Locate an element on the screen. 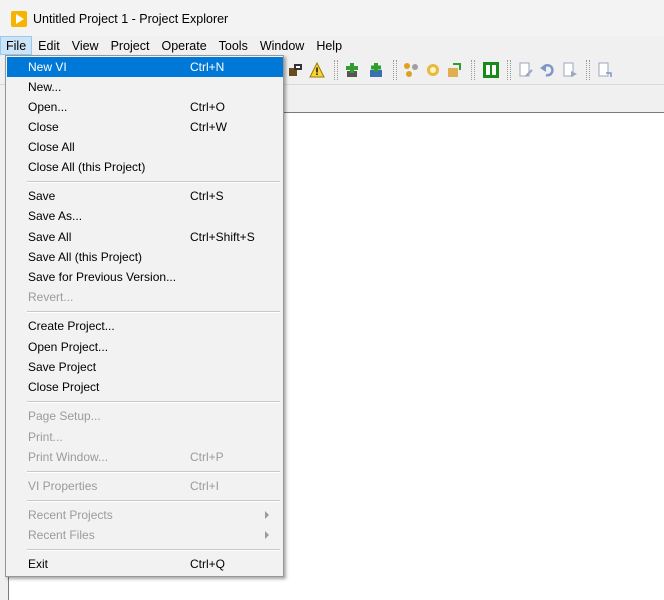 The image size is (664, 600). menu-item-label: Save All is located at coordinates (50, 237).